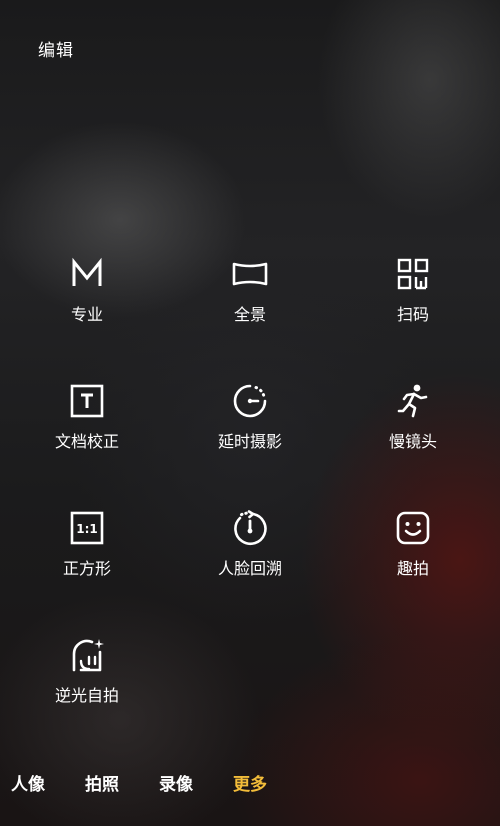 The image size is (500, 826). What do you see at coordinates (86, 441) in the screenshot?
I see `mode-document-label: 文档校正` at bounding box center [86, 441].